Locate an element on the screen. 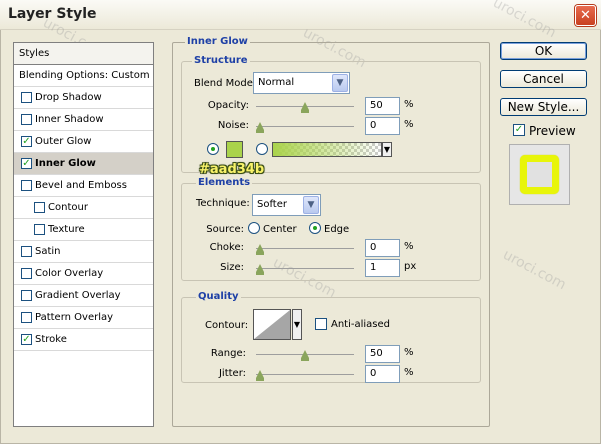 The height and width of the screenshot is (444, 601). glow-gradient-swatch is located at coordinates (327, 149).